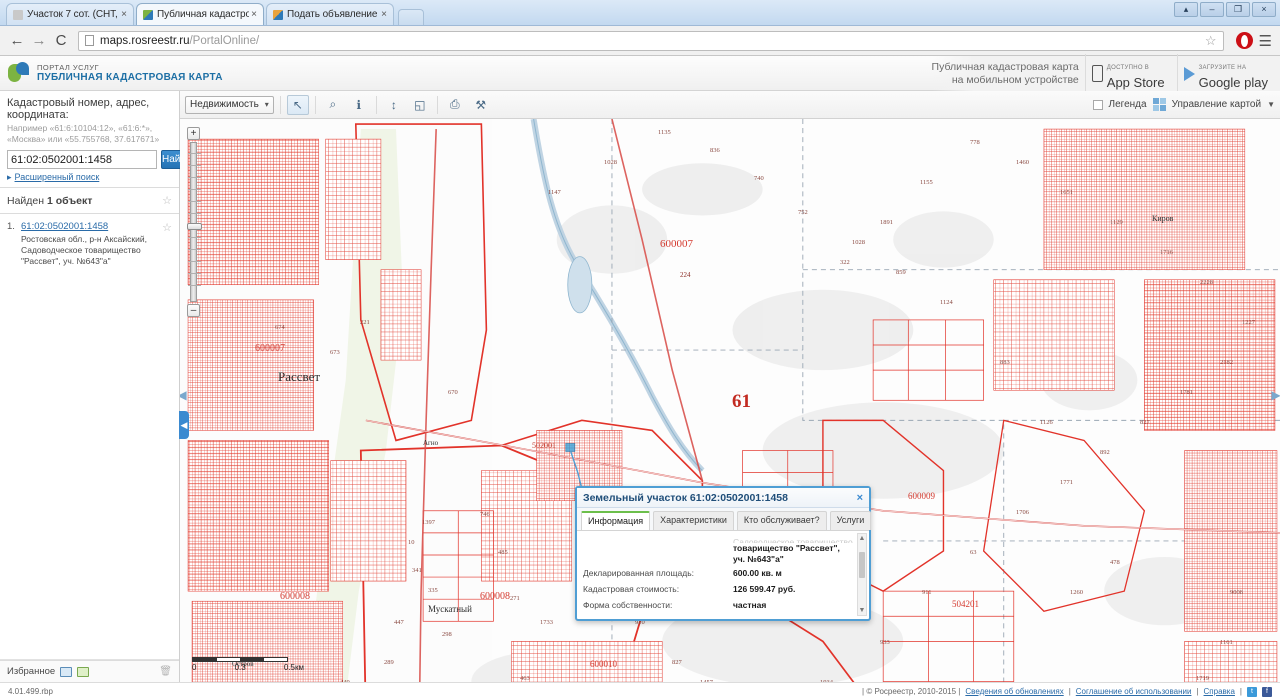 The height and width of the screenshot is (700, 1280). Describe the element at coordinates (1225, 73) in the screenshot. I see `googleplay-badge: ЗАГРУЗИТЕ НА Google play` at that location.